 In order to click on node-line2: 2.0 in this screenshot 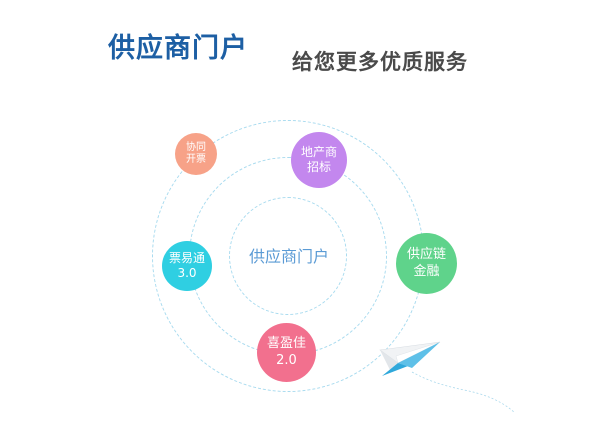, I will do `click(286, 360)`.